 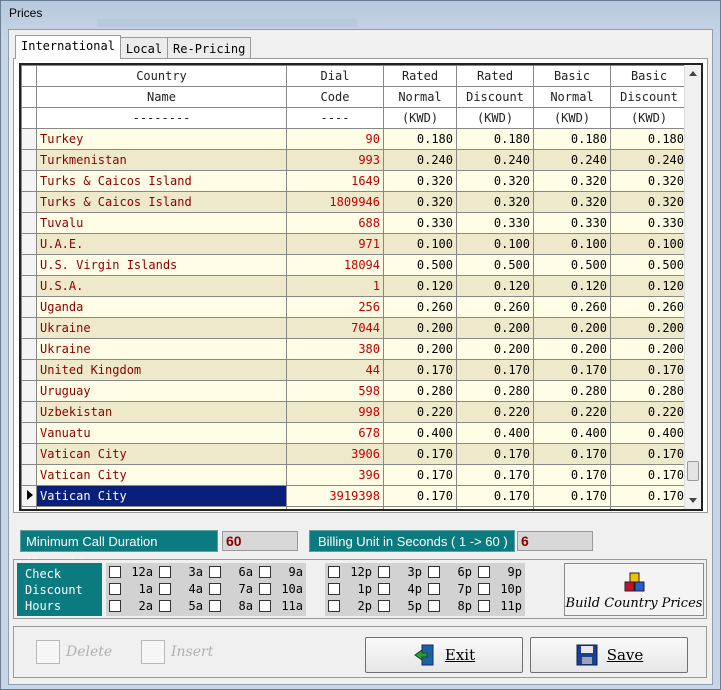 What do you see at coordinates (450, 589) in the screenshot?
I see `hour-checkbox: 7p` at bounding box center [450, 589].